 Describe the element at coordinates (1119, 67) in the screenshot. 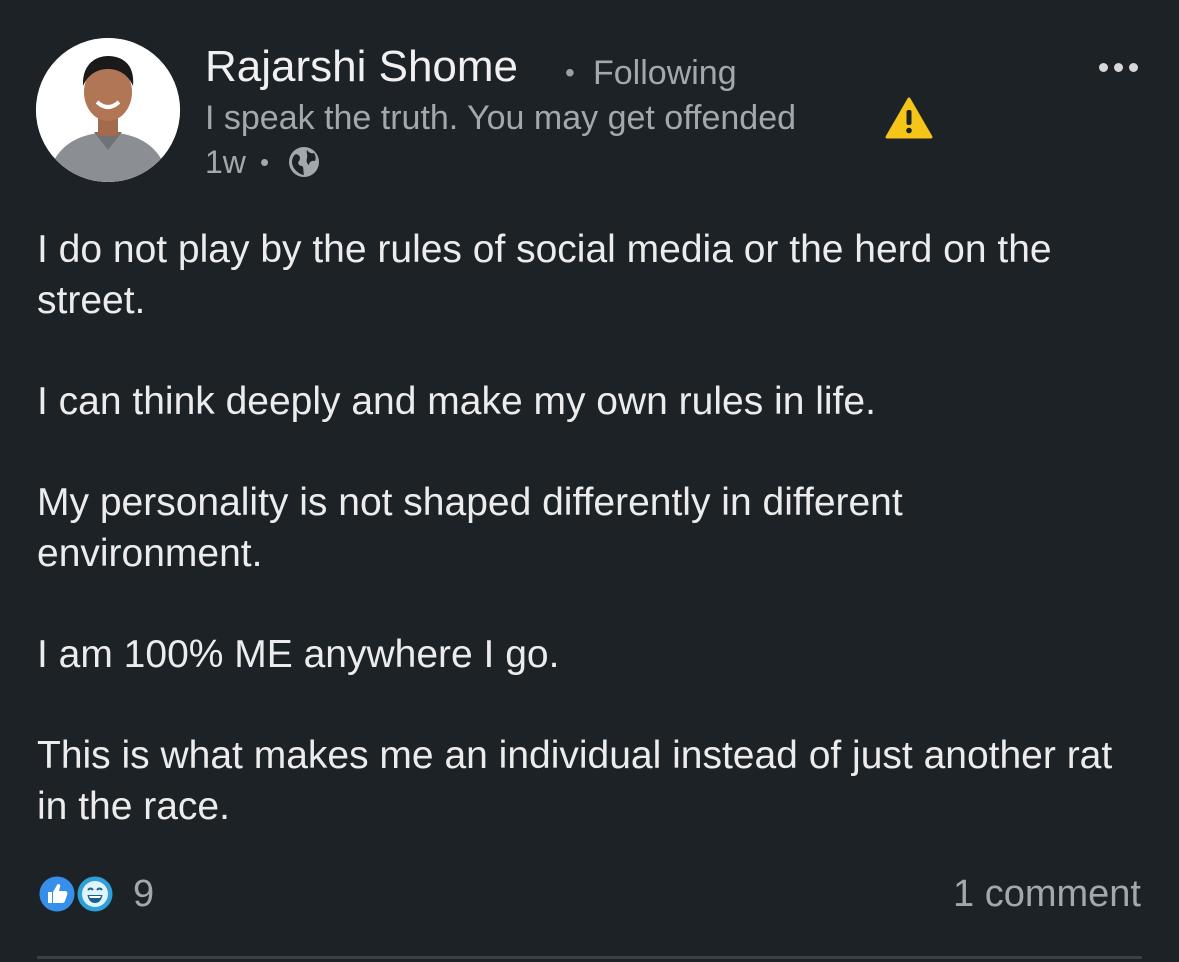

I see `more-options-icon` at that location.